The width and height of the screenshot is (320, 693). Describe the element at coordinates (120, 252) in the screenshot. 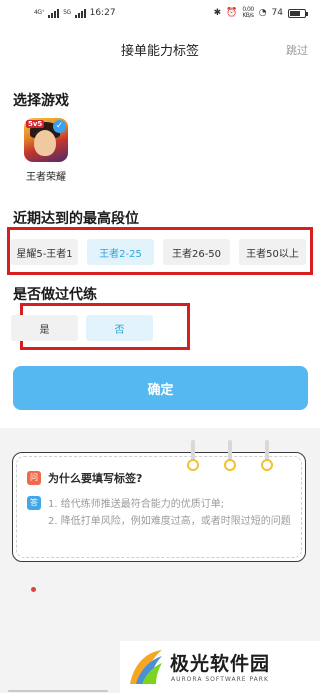

I see `rank-option-2: 王者2-25` at that location.